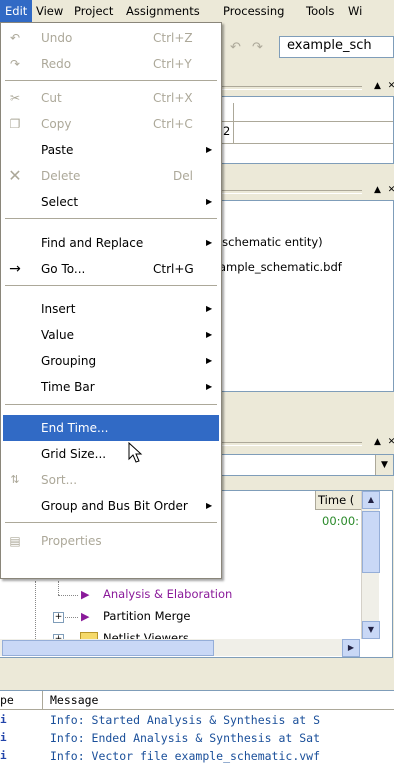 This screenshot has width=394, height=772. I want to click on menu-item-copy: ❐ Copy Ctrl+C, so click(111, 124).